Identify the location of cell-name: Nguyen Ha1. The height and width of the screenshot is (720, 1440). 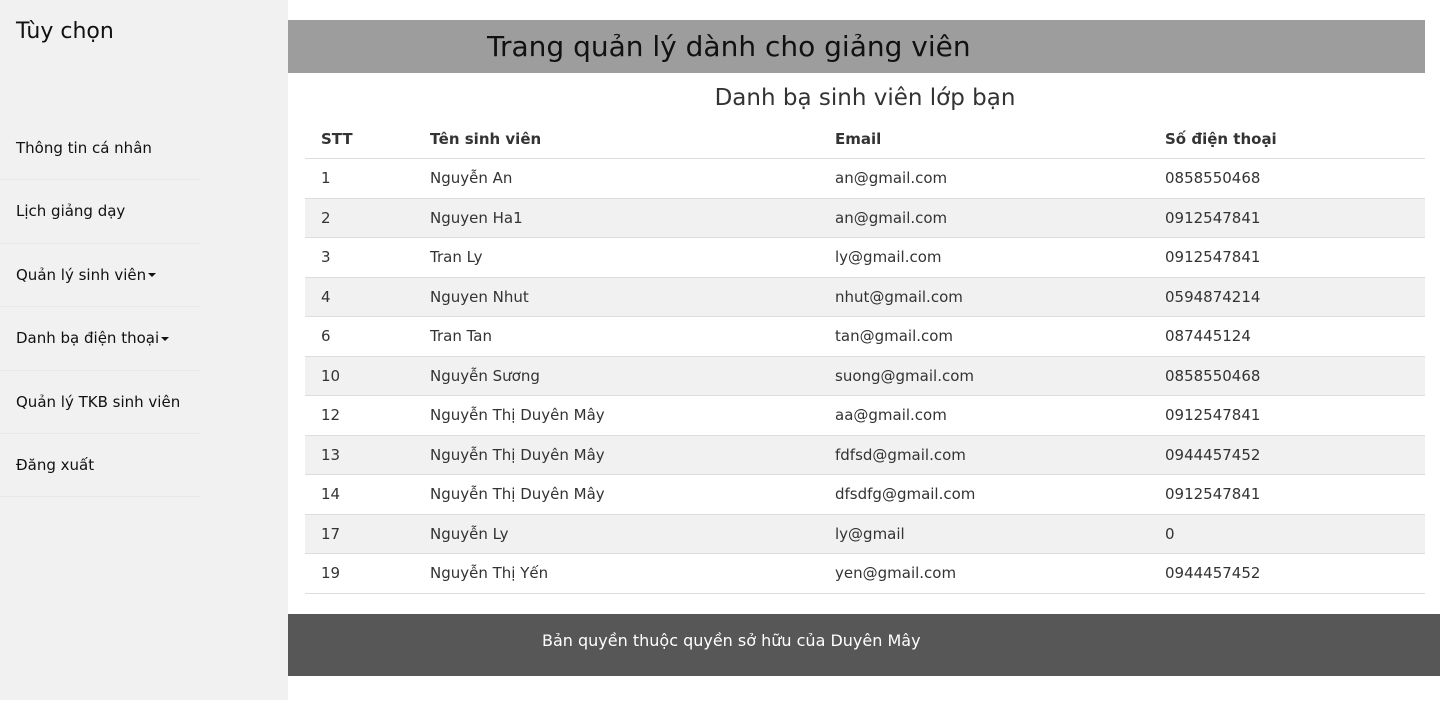
(616, 218).